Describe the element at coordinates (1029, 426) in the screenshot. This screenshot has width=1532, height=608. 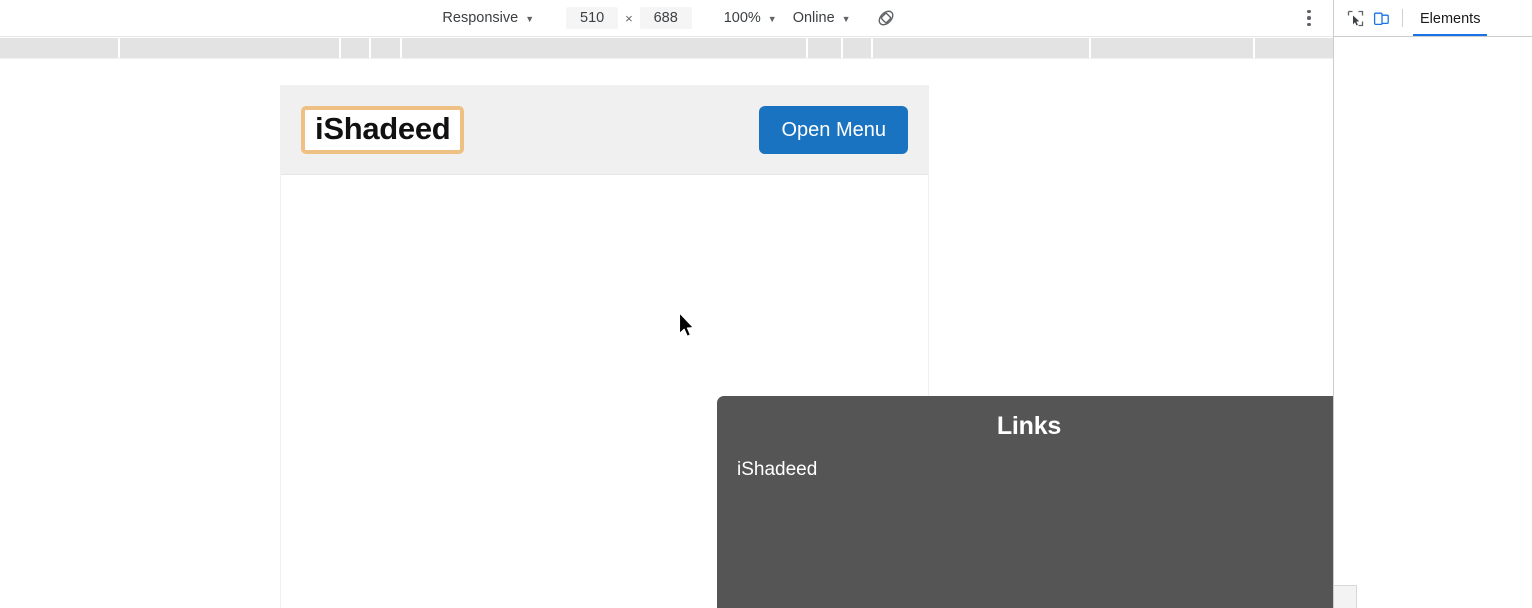
I see `links-panel-title: Links` at that location.